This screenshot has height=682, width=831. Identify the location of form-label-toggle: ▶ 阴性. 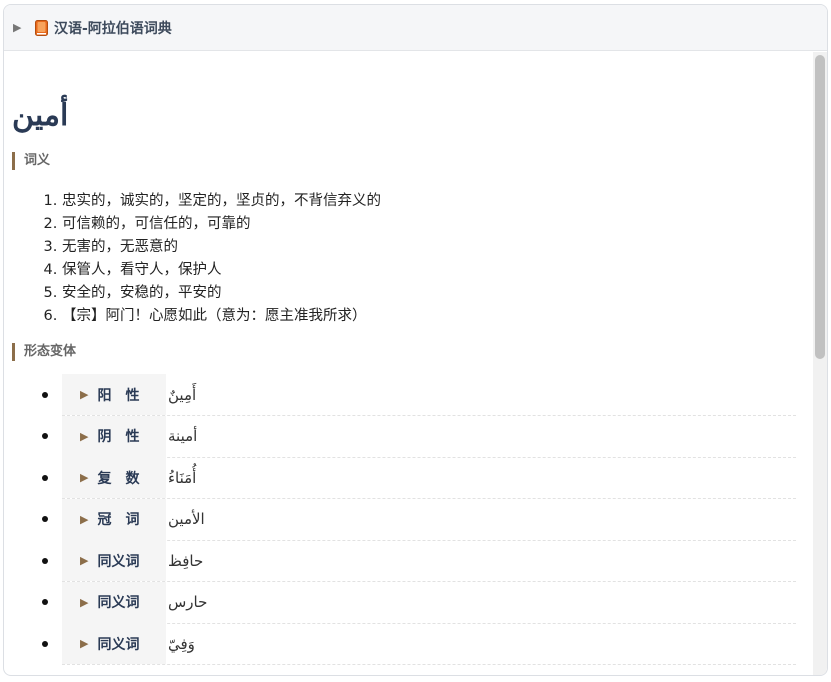
(114, 436).